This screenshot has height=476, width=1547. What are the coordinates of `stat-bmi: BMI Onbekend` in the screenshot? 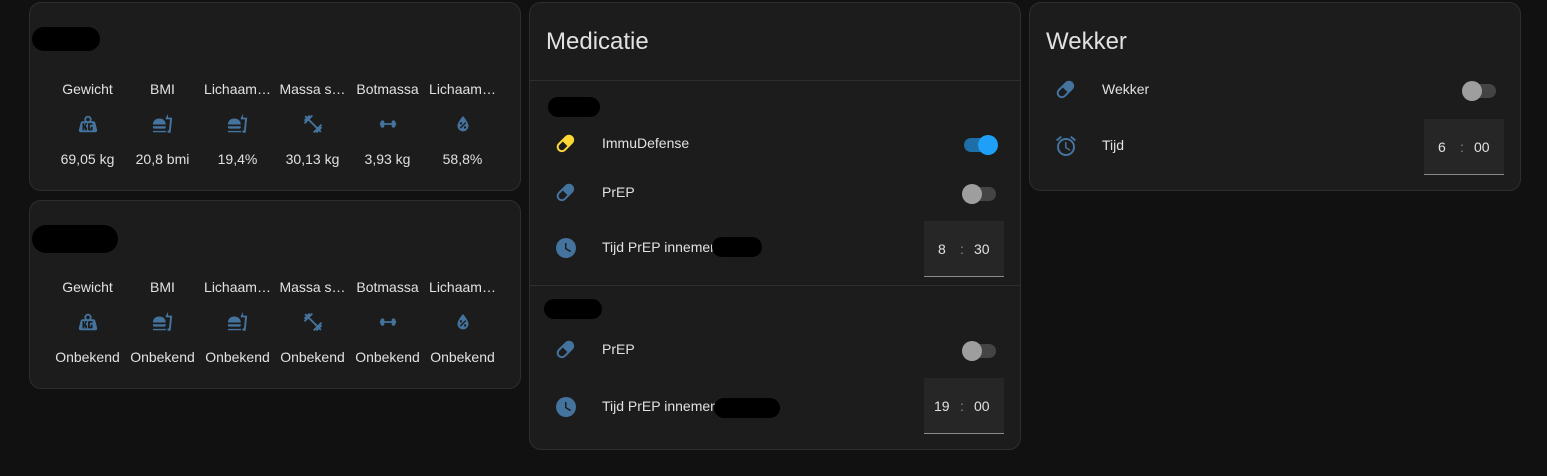 It's located at (162, 322).